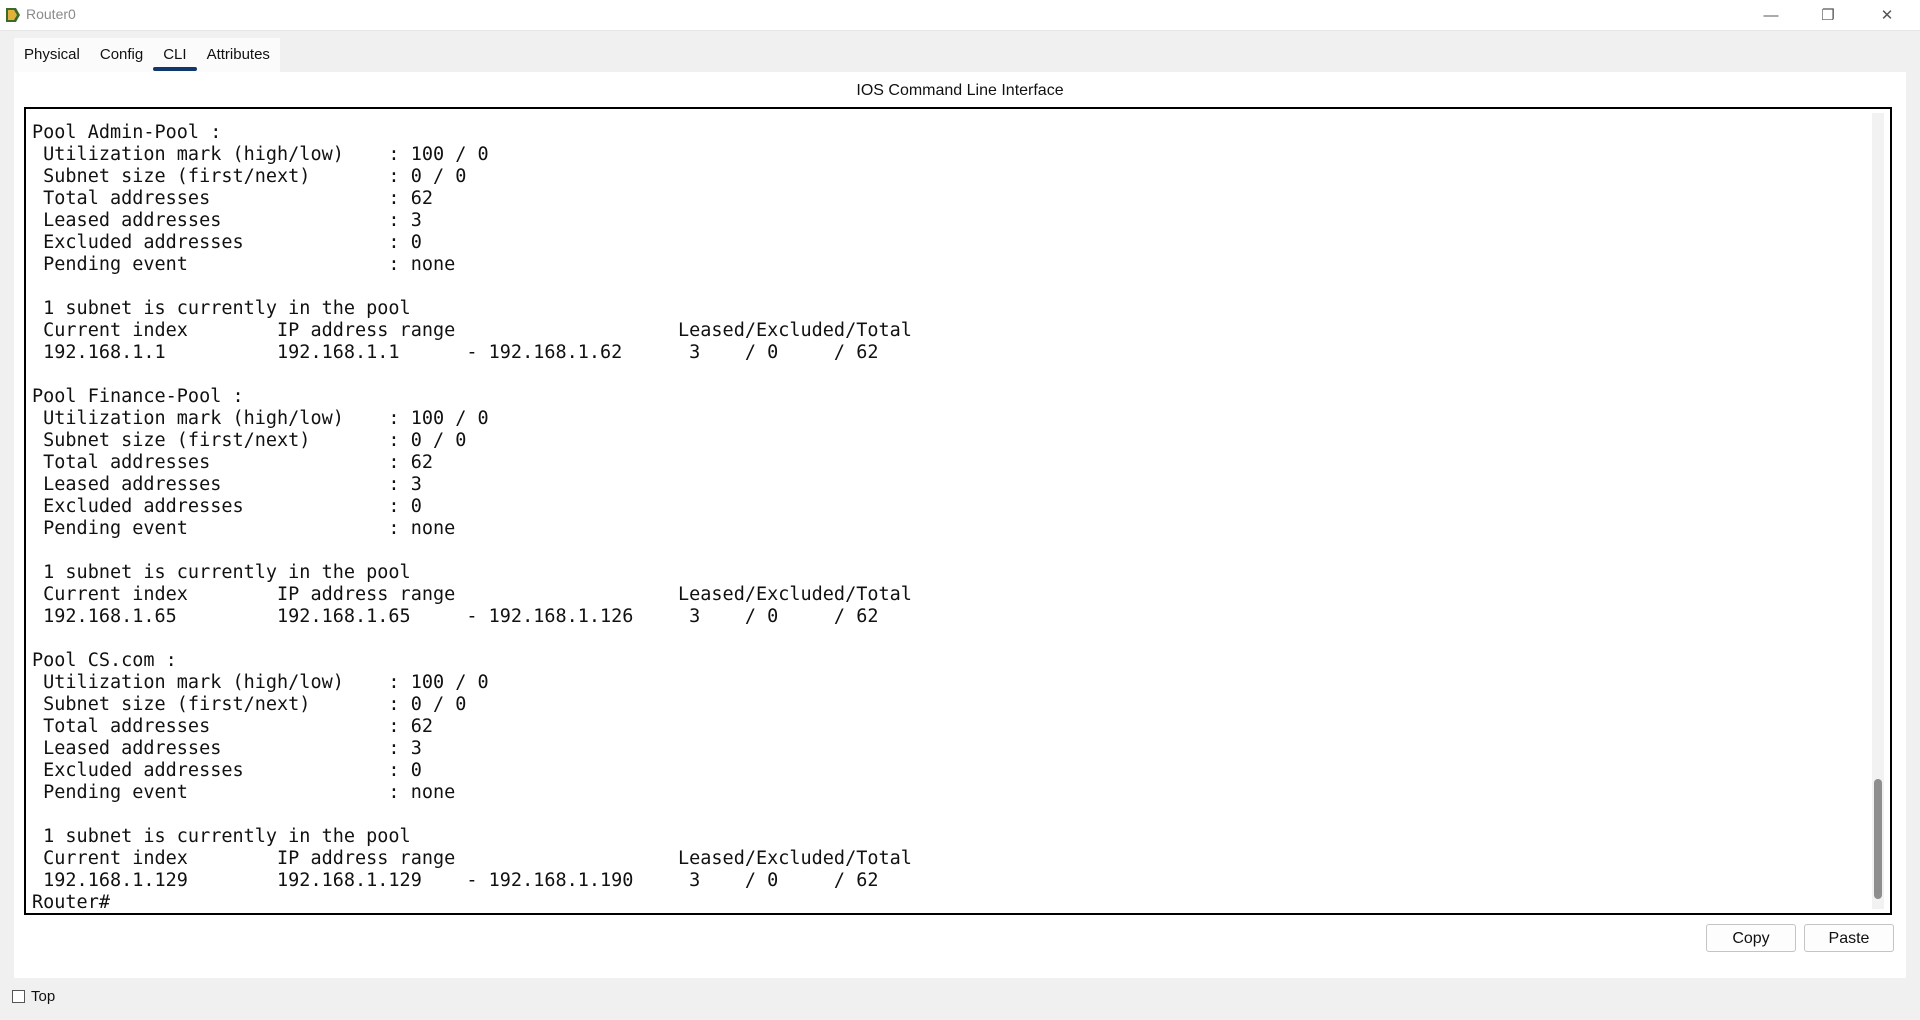 This screenshot has width=1920, height=1020. Describe the element at coordinates (1771, 15) in the screenshot. I see `minimize-icon: —` at that location.